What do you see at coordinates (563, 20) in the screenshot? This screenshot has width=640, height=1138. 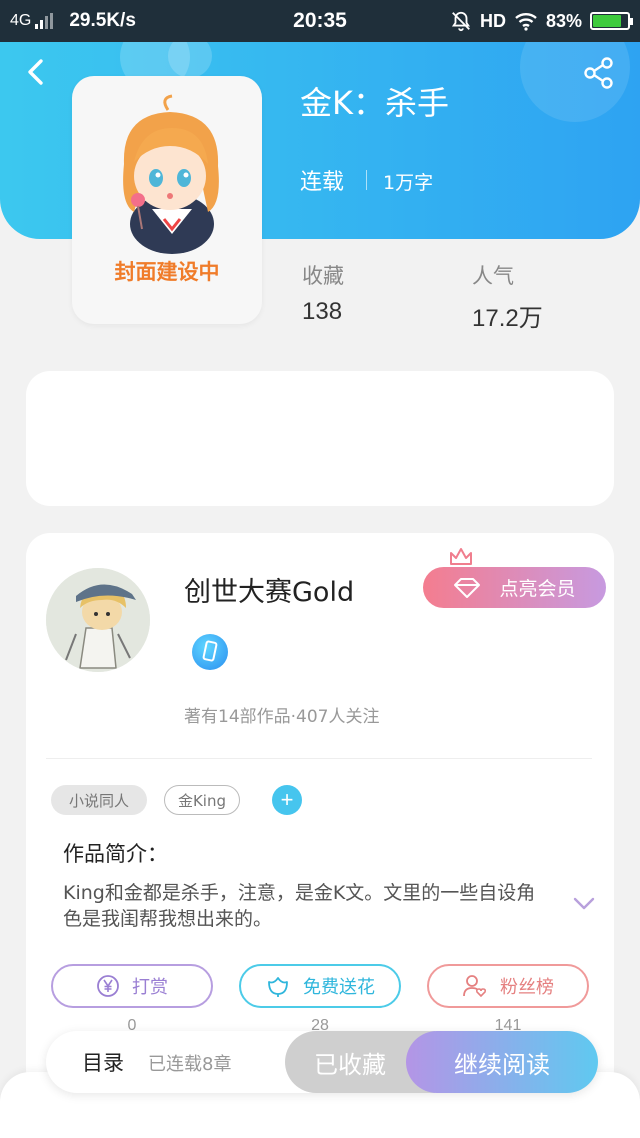 I see `battery-percent: 83%` at bounding box center [563, 20].